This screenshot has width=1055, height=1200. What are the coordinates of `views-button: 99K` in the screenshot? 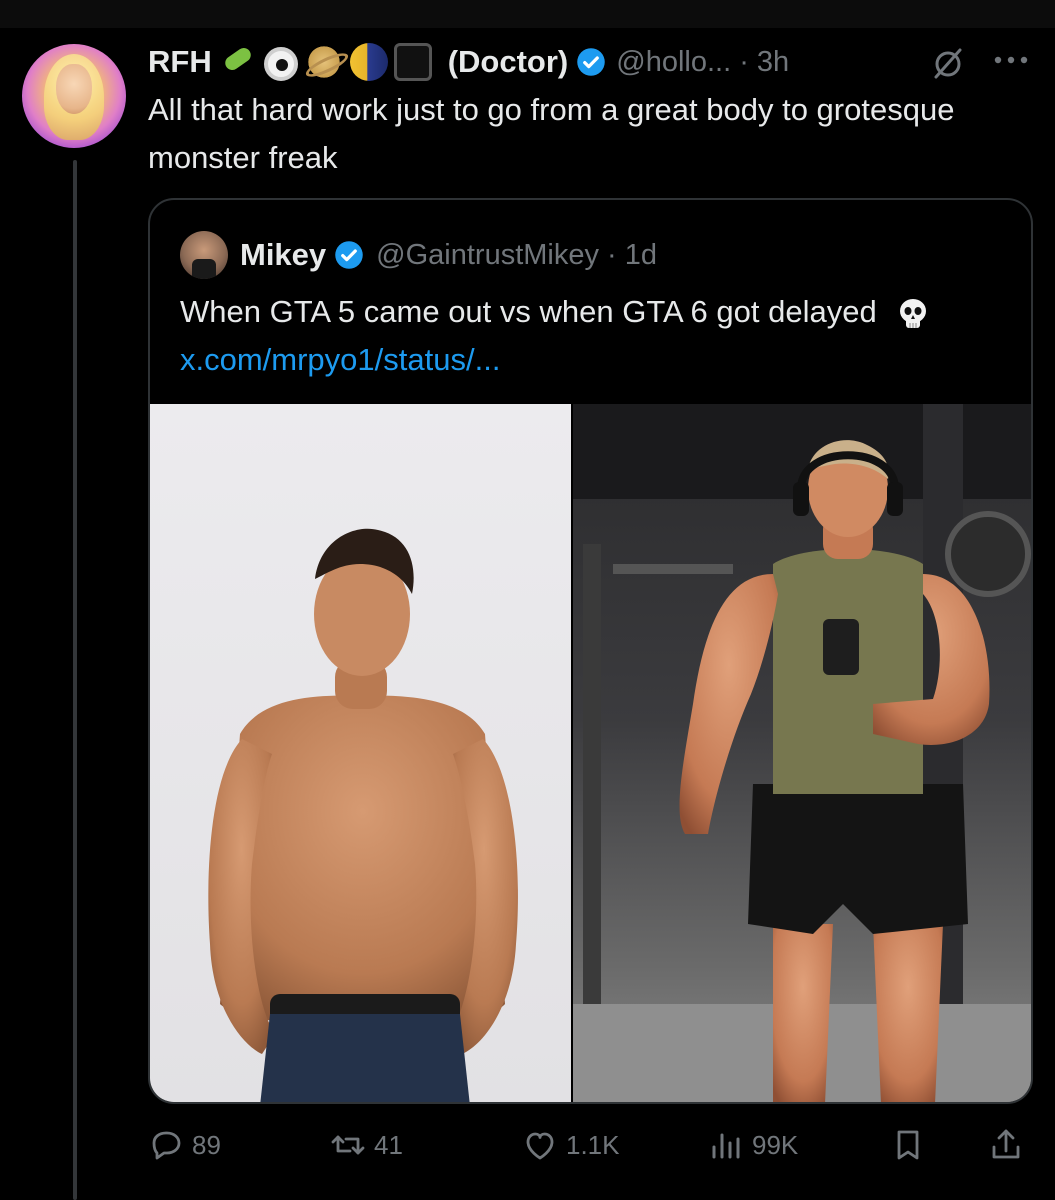 It's located at (753, 1145).